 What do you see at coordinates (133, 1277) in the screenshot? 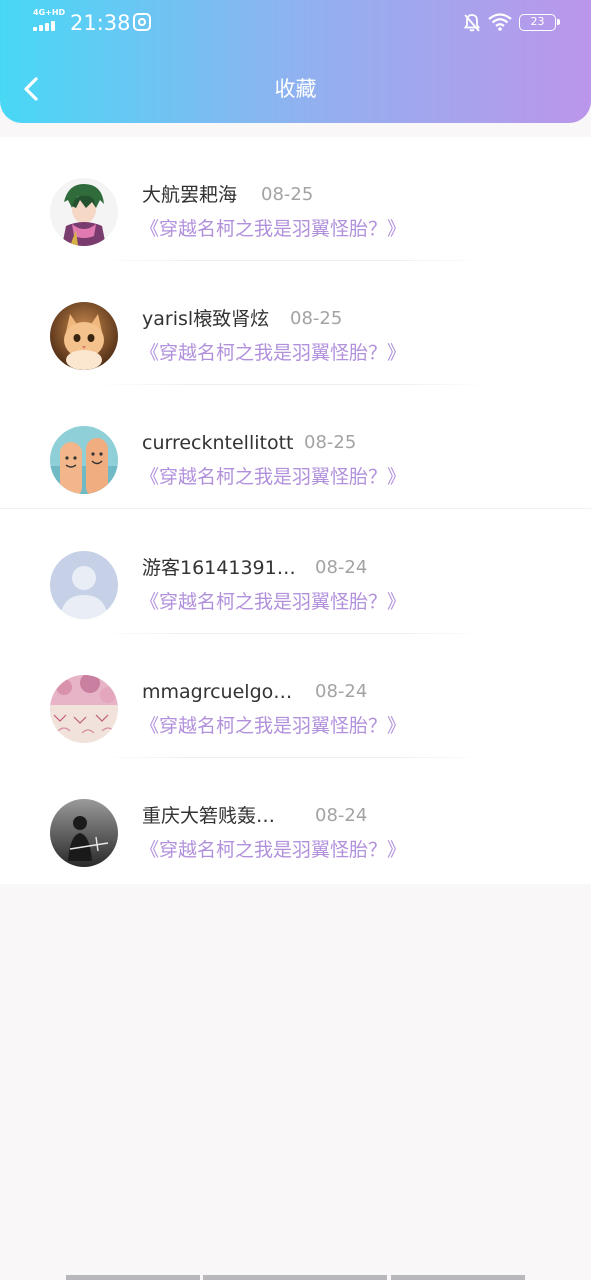
I see `gesture-bar-left` at bounding box center [133, 1277].